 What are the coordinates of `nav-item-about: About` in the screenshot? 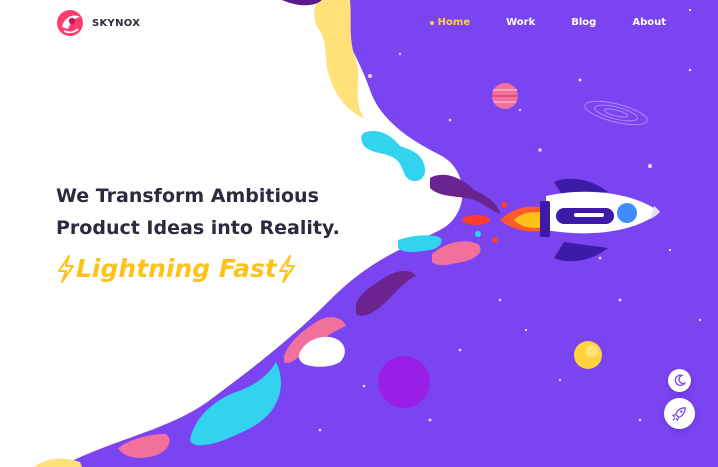 It's located at (649, 22).